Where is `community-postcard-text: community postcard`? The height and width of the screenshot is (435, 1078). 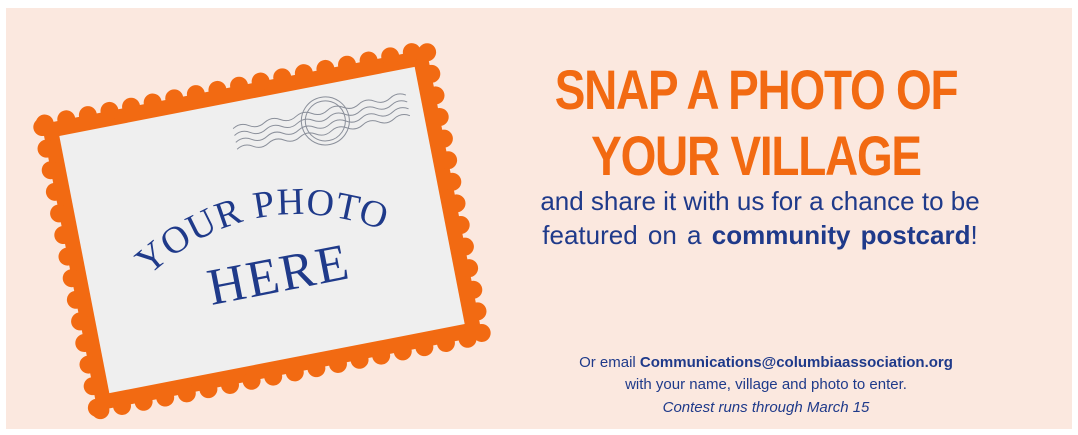
community-postcard-text: community postcard is located at coordinates (841, 235).